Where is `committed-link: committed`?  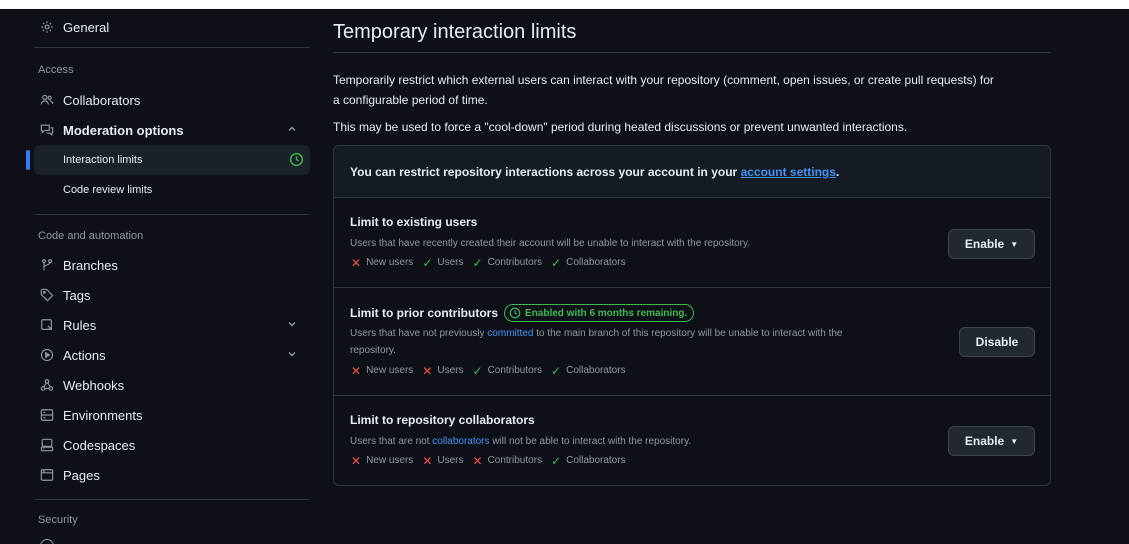 committed-link: committed is located at coordinates (510, 333).